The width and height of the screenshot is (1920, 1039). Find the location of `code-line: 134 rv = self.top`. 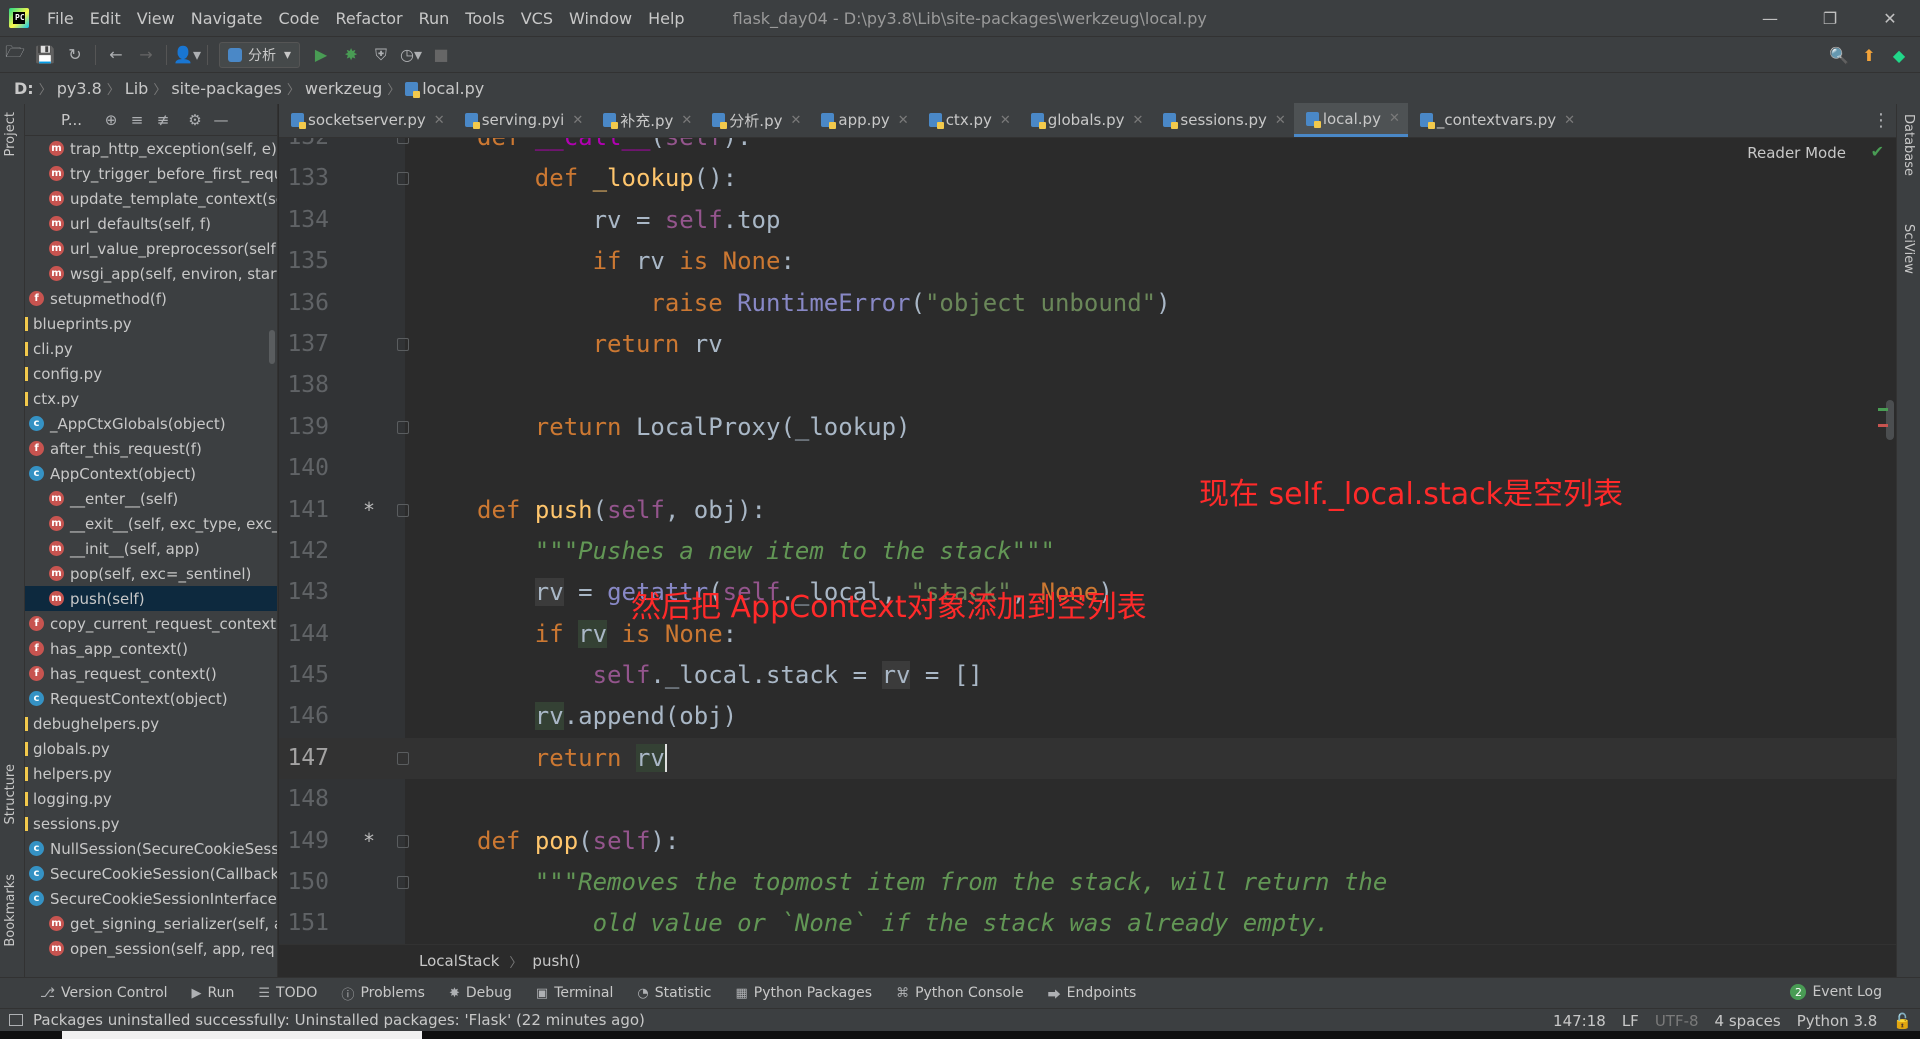

code-line: 134 rv = self.top is located at coordinates (1087, 220).